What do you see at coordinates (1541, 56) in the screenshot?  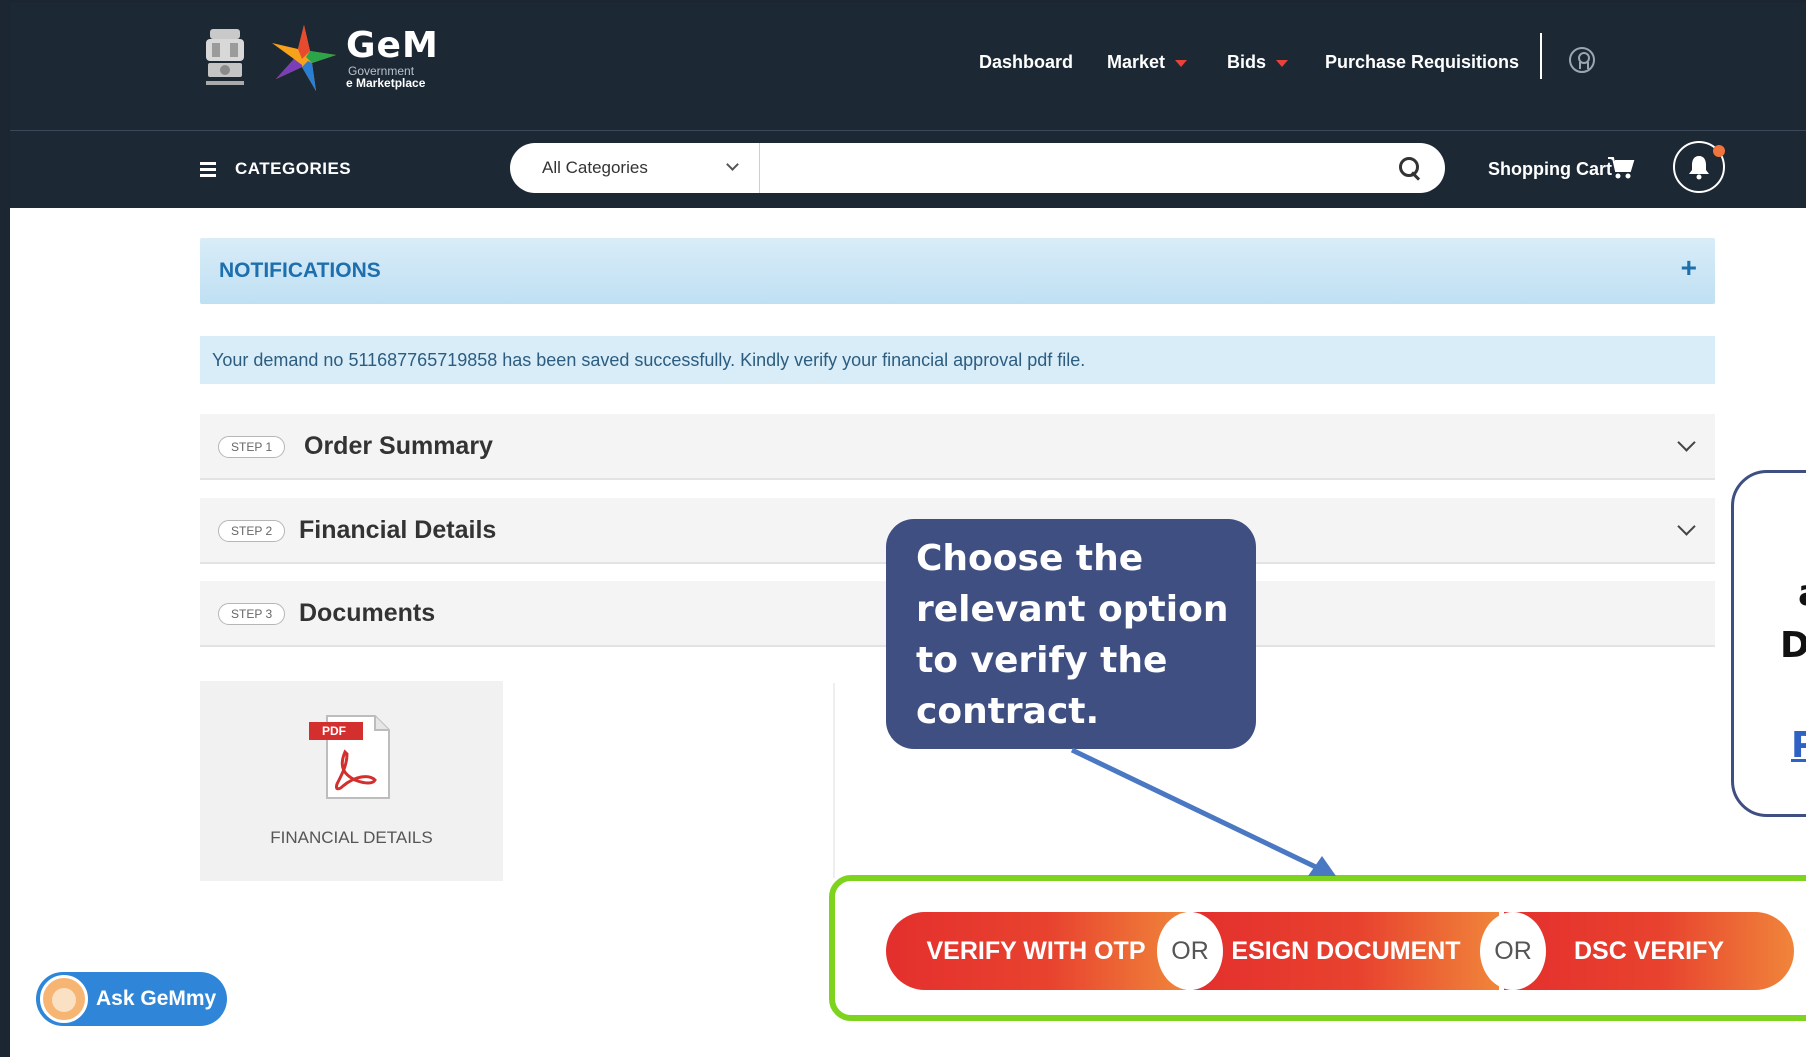 I see `nav-divider` at bounding box center [1541, 56].